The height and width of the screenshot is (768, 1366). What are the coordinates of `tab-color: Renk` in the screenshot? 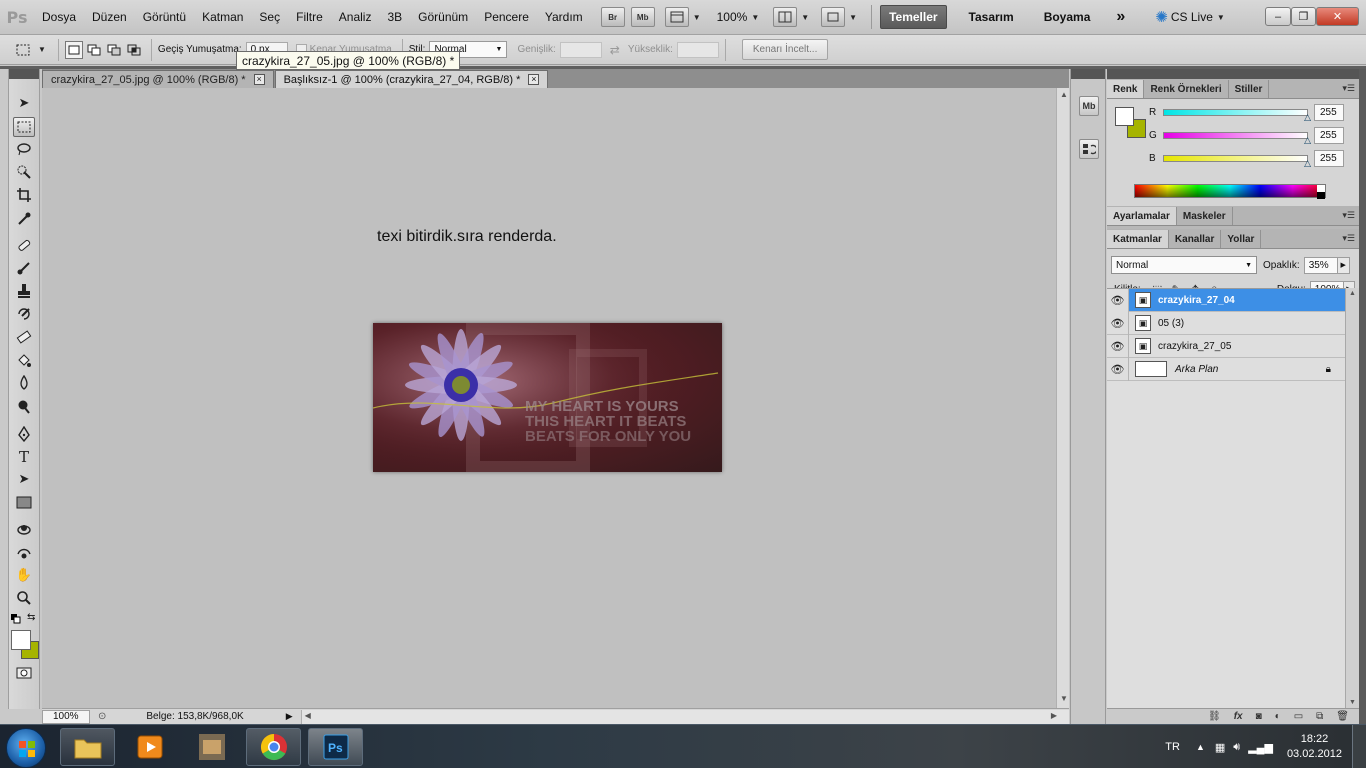 It's located at (1126, 89).